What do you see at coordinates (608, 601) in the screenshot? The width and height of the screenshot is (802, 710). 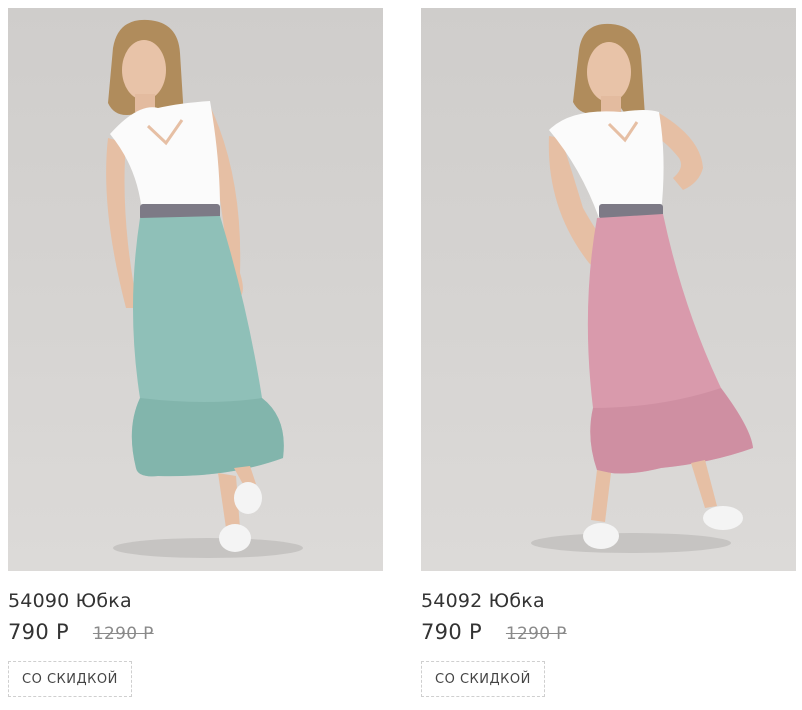 I see `product-title: 54092 Юбка` at bounding box center [608, 601].